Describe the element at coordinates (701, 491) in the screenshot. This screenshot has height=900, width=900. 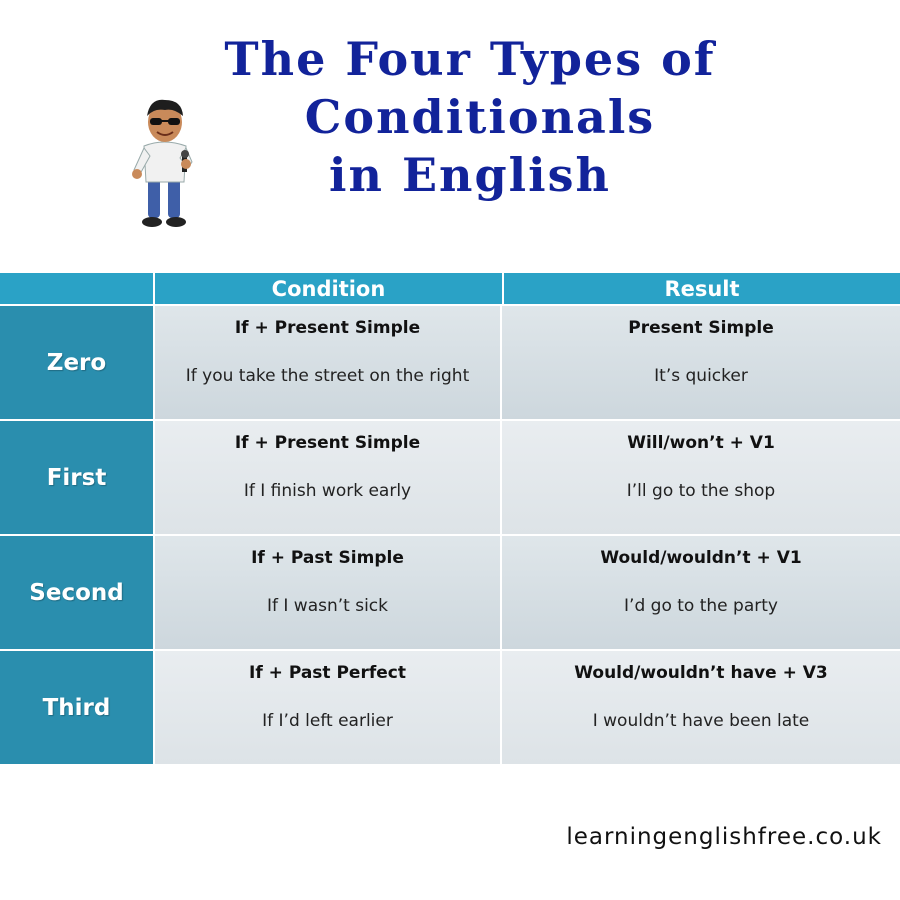
I see `result-example: I’ll go to the shop` at that location.